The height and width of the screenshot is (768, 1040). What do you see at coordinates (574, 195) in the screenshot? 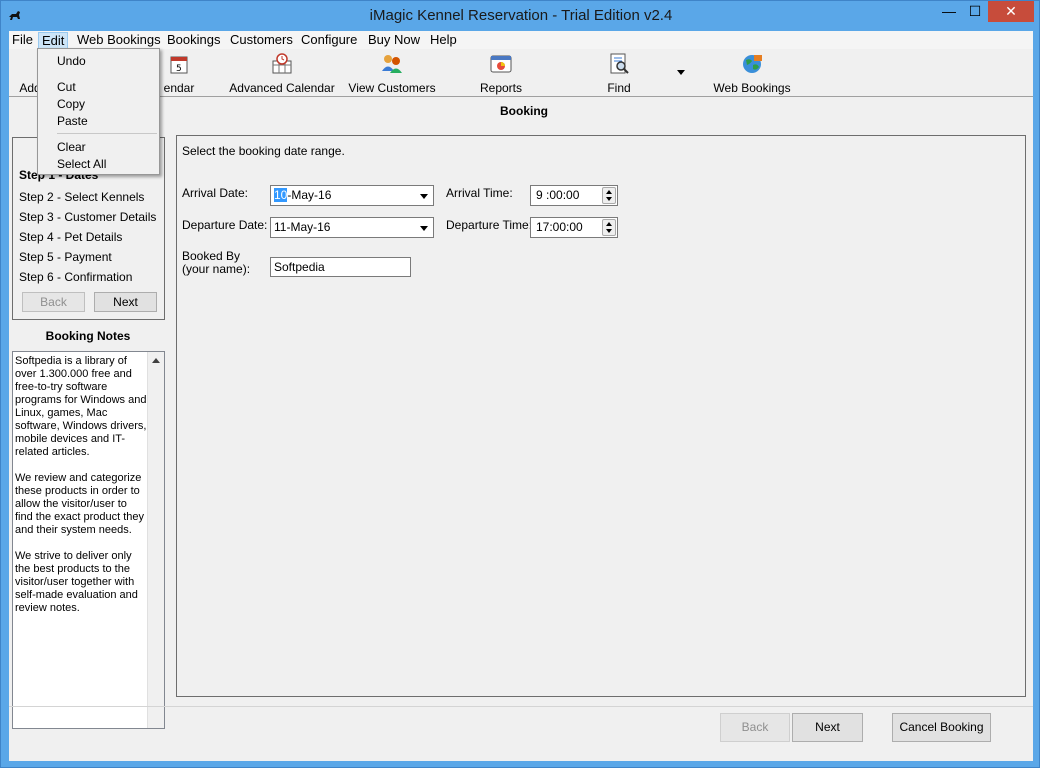
I see `arrival-time-stepper: 9 :00:00` at bounding box center [574, 195].